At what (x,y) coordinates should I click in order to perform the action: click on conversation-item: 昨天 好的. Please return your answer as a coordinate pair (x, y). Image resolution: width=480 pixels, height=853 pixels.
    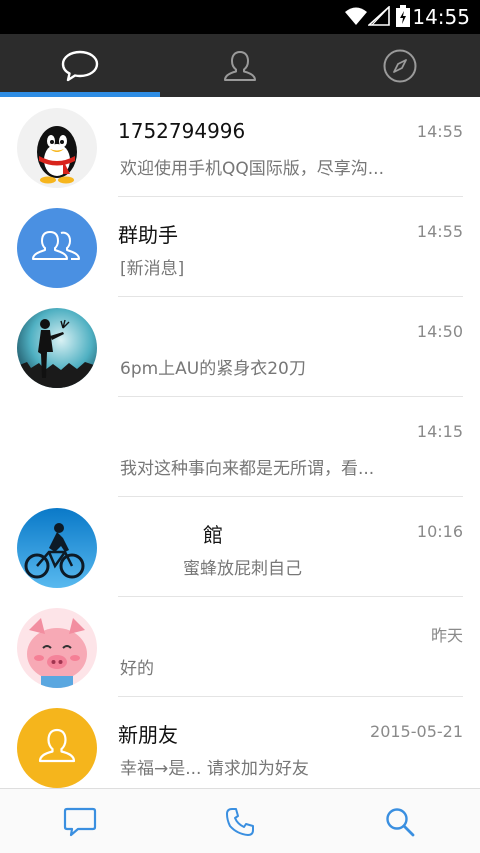
    Looking at the image, I should click on (240, 647).